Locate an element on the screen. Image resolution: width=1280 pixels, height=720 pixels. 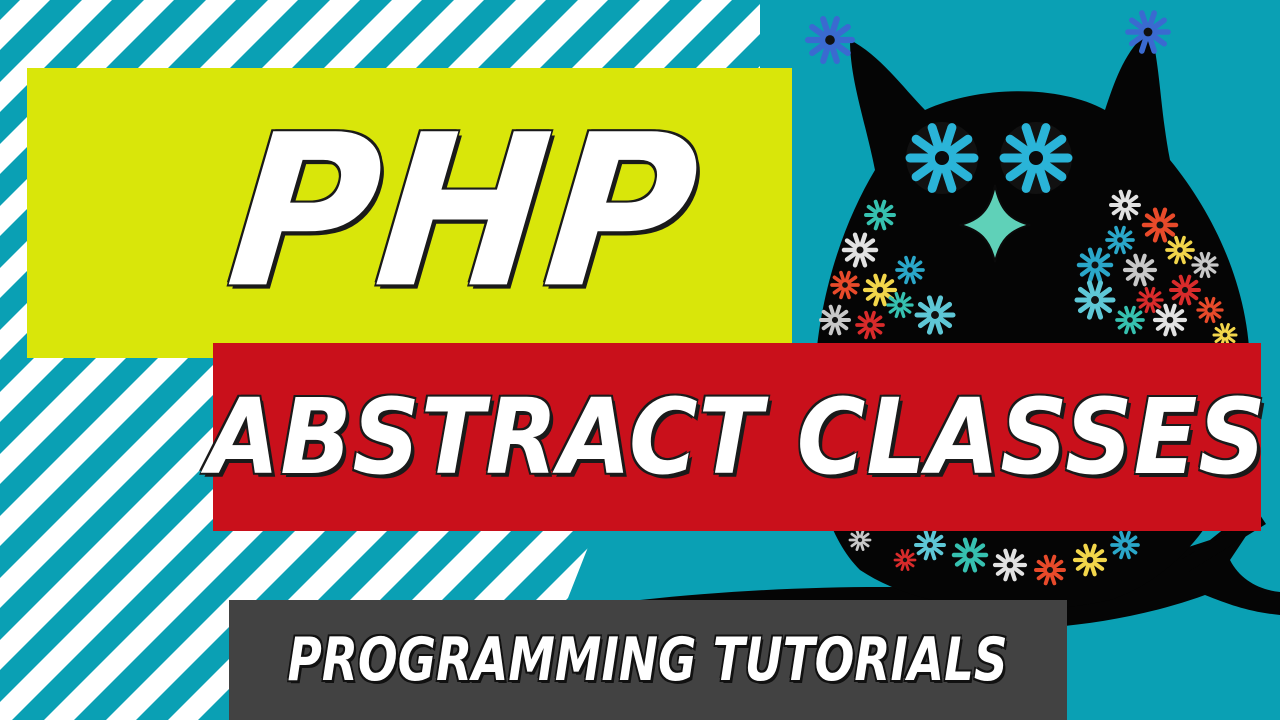
flower-icon is located at coordinates (830, 40).